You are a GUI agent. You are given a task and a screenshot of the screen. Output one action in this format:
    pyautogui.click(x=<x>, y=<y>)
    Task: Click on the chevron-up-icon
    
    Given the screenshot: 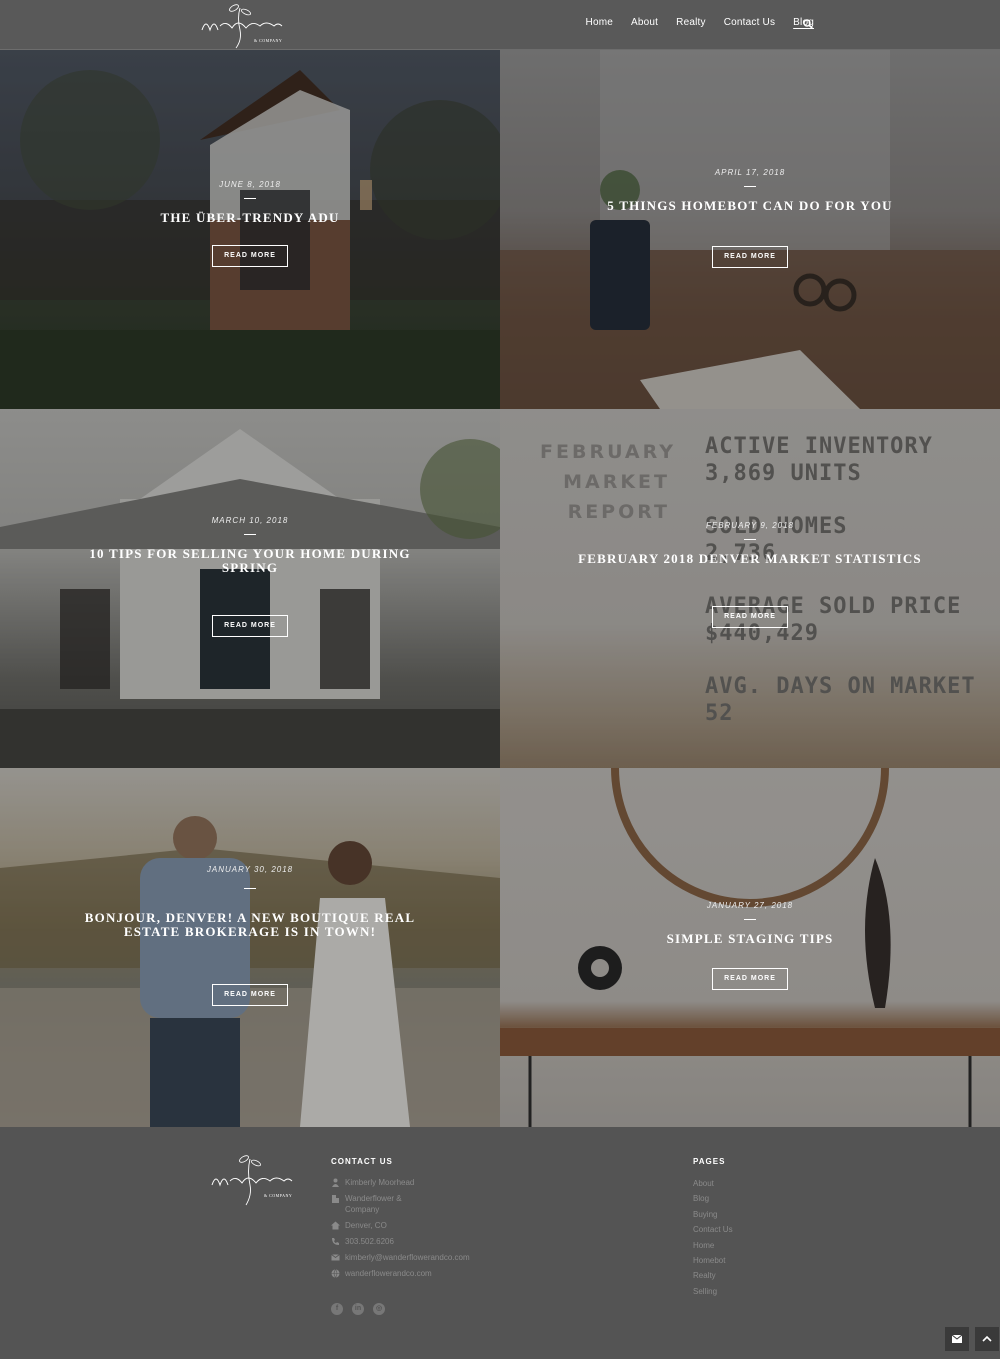 What is the action you would take?
    pyautogui.click(x=987, y=1338)
    